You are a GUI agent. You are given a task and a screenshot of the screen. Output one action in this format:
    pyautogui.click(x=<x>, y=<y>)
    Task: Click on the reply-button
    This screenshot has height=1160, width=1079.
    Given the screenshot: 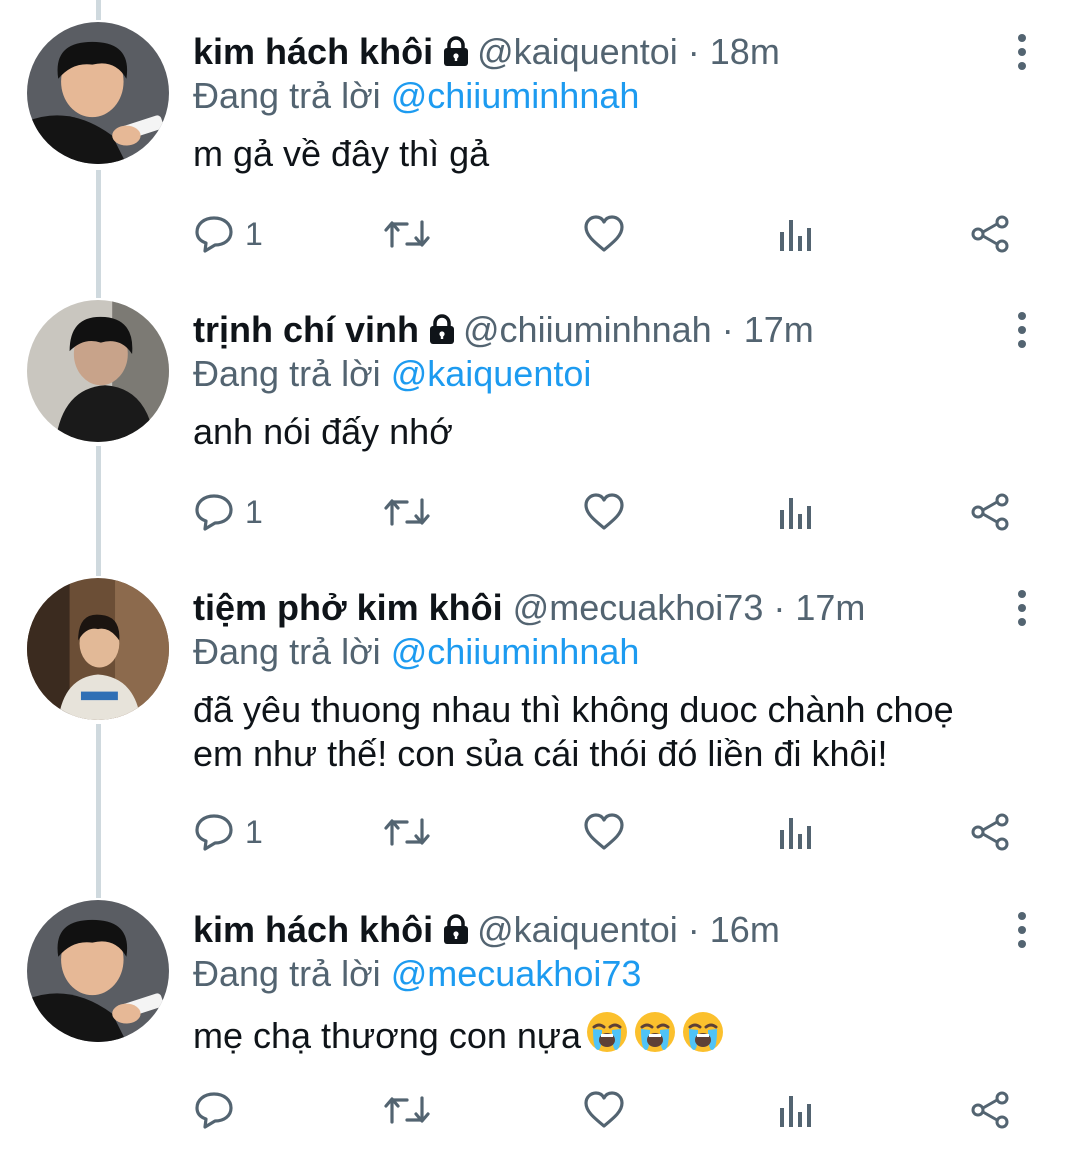 What is the action you would take?
    pyautogui.click(x=219, y=1110)
    